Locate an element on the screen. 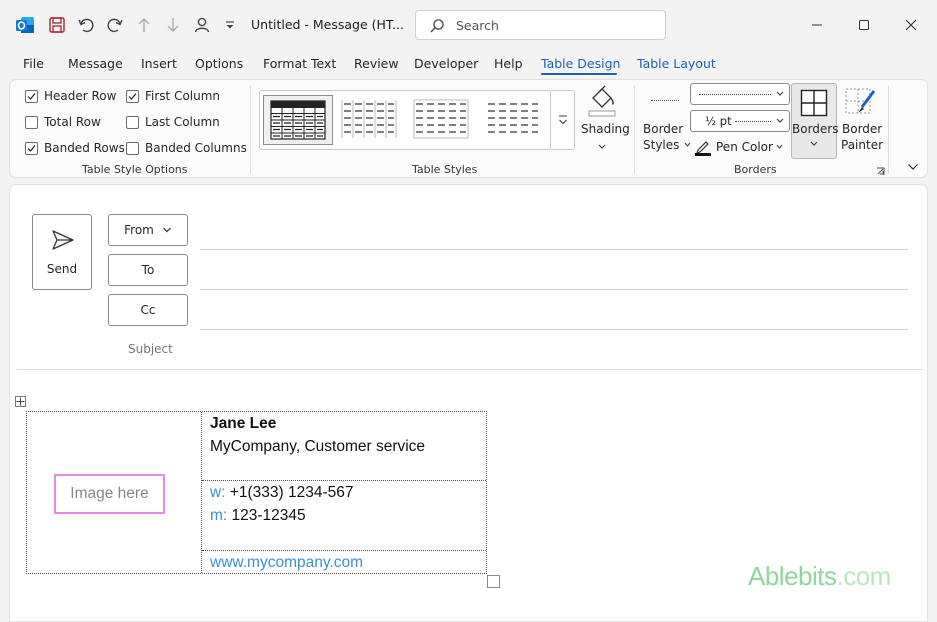 This screenshot has width=937, height=622. banded-rows-checkbox: Banded Rows is located at coordinates (75, 148).